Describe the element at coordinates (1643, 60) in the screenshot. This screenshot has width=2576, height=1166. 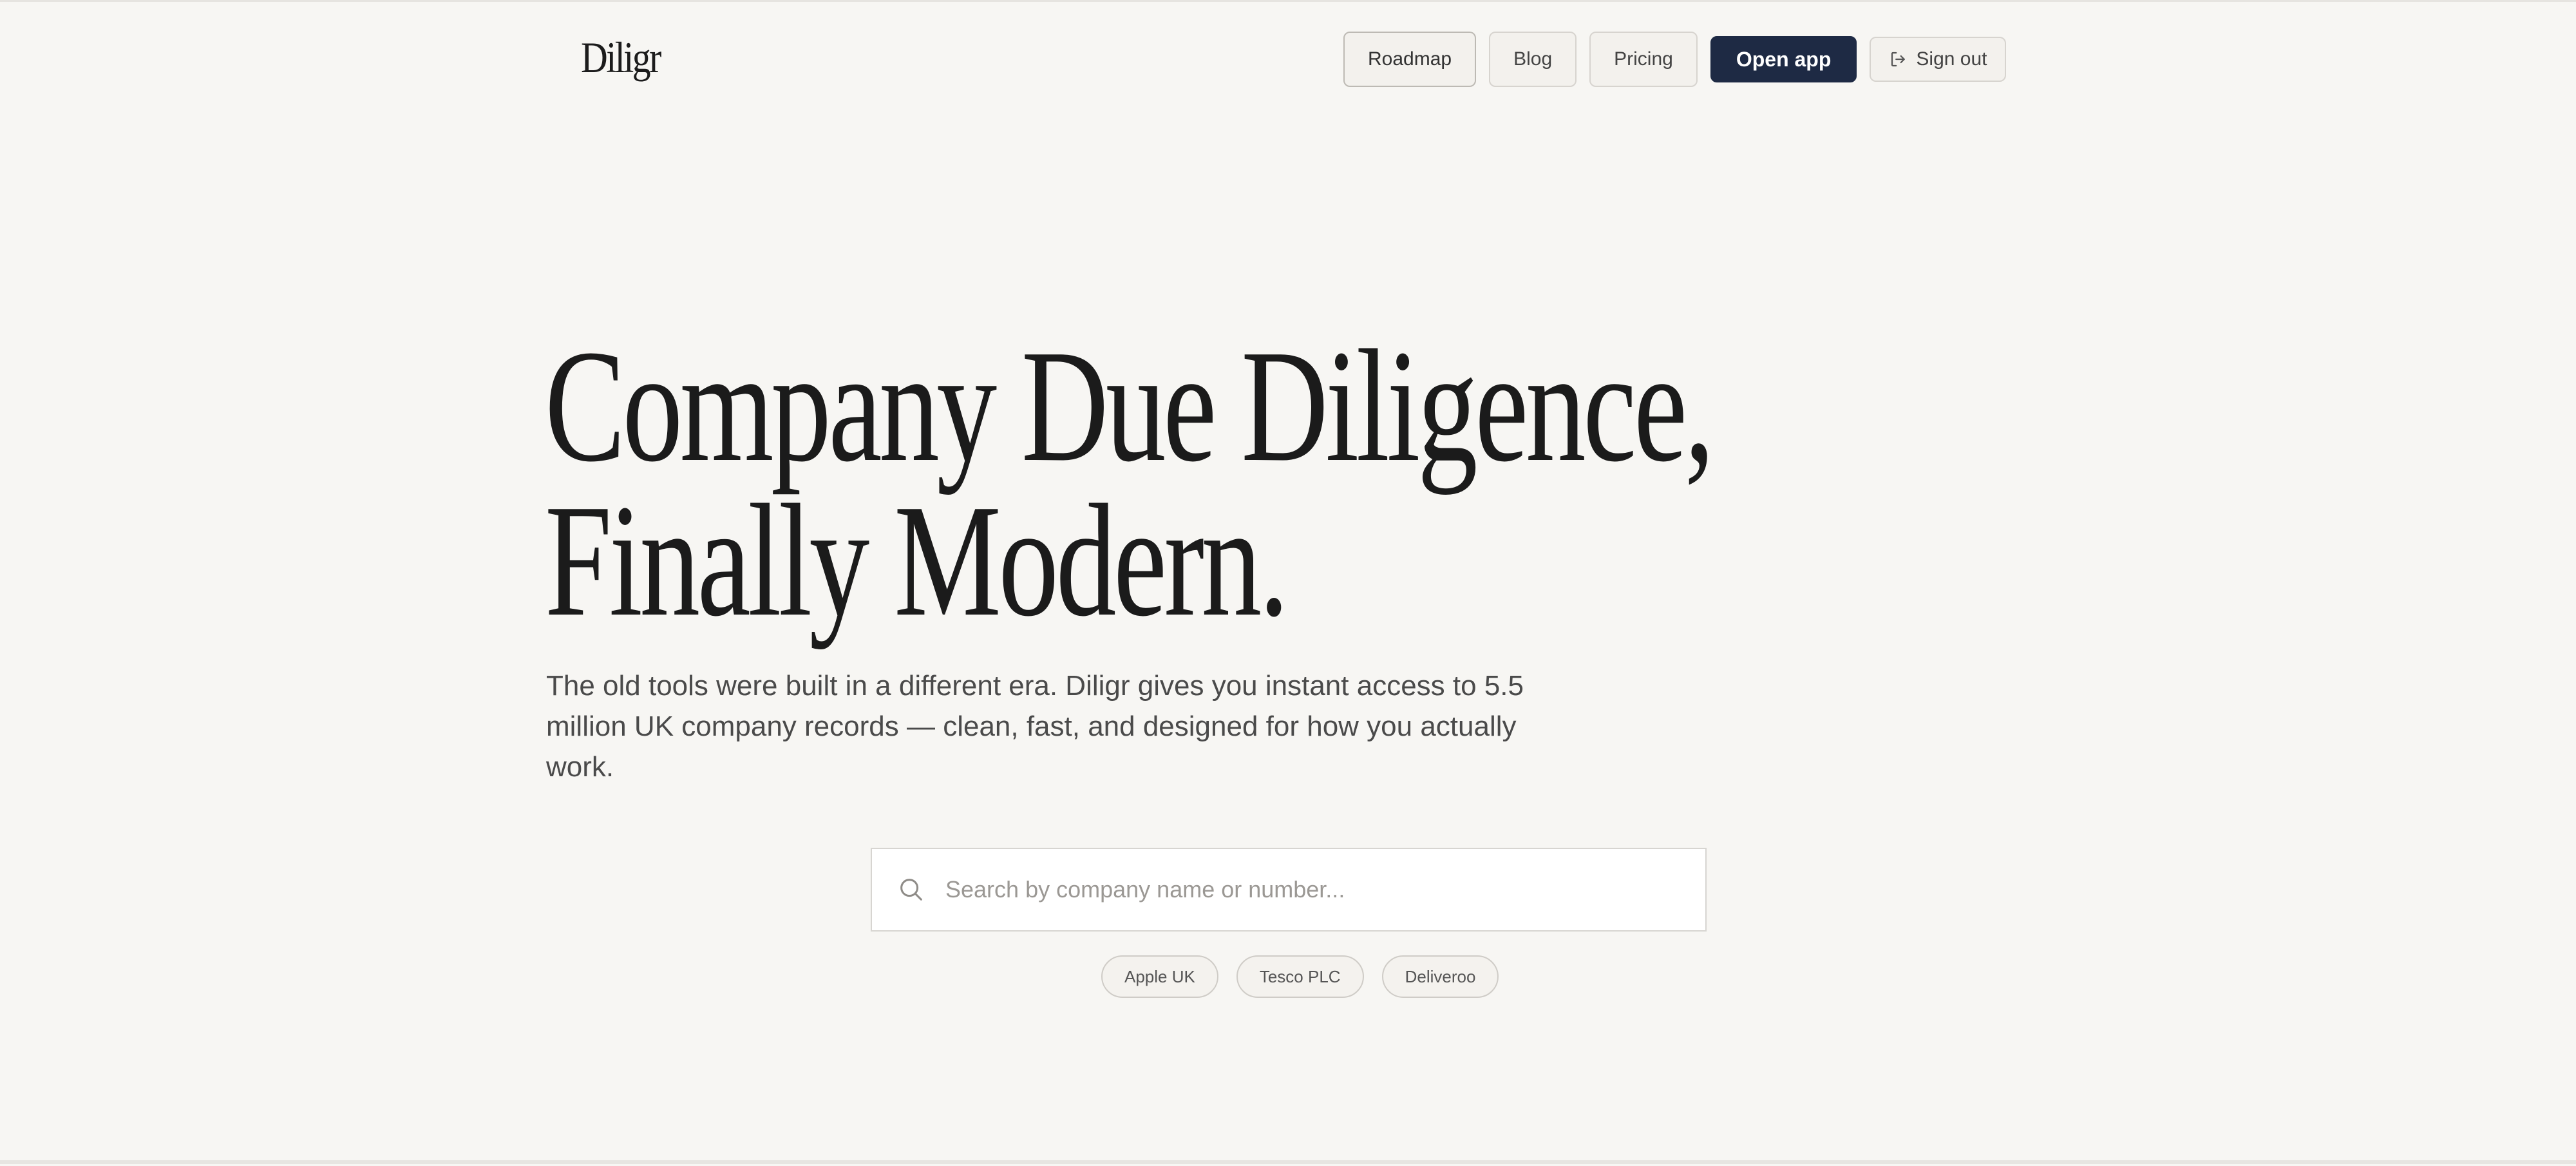
I see `pricing-button: Pricing` at that location.